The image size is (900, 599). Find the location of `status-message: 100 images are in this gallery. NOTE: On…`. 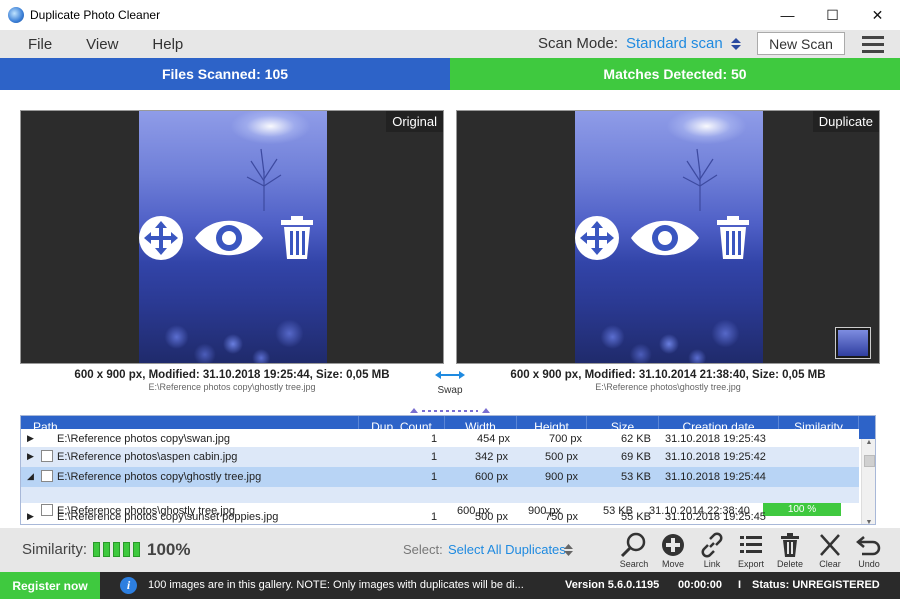

status-message: 100 images are in this gallery. NOTE: On… is located at coordinates (336, 585).